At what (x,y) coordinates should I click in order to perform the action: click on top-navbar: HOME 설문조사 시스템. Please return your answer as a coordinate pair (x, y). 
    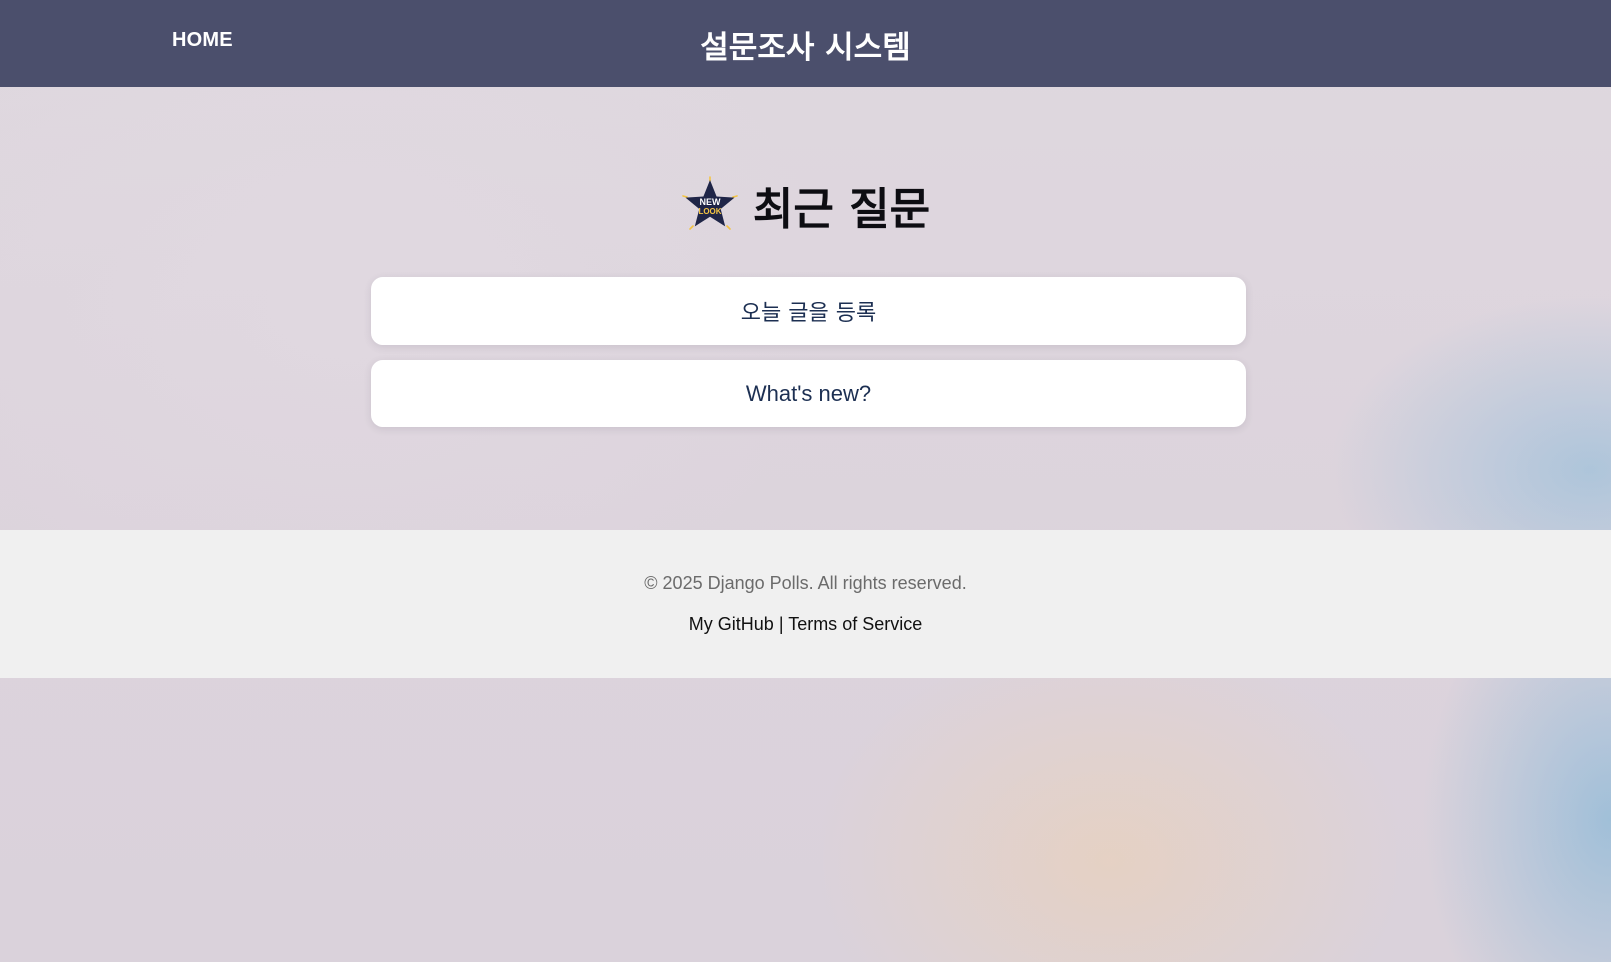
    Looking at the image, I should click on (805, 43).